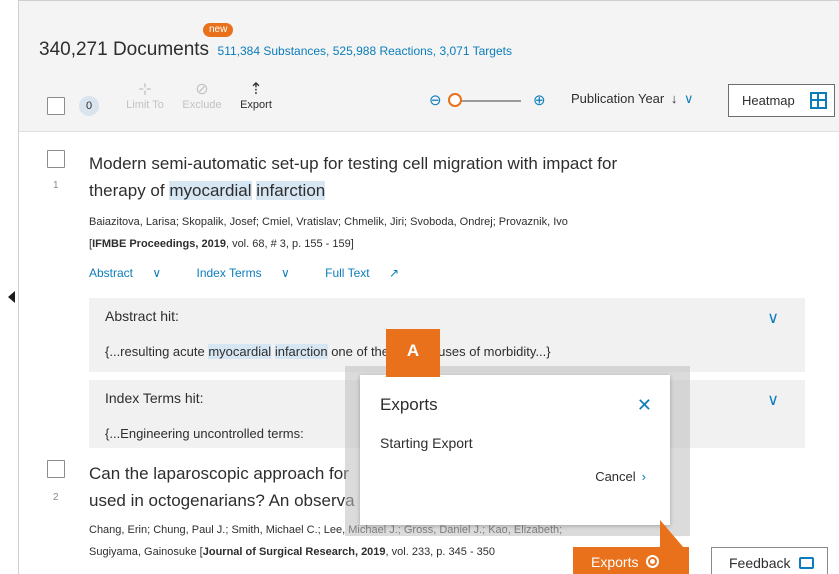 Image resolution: width=839 pixels, height=574 pixels. Describe the element at coordinates (515, 450) in the screenshot. I see `exports-dialog: Exports ✕ Starting Export Cancel ›` at that location.